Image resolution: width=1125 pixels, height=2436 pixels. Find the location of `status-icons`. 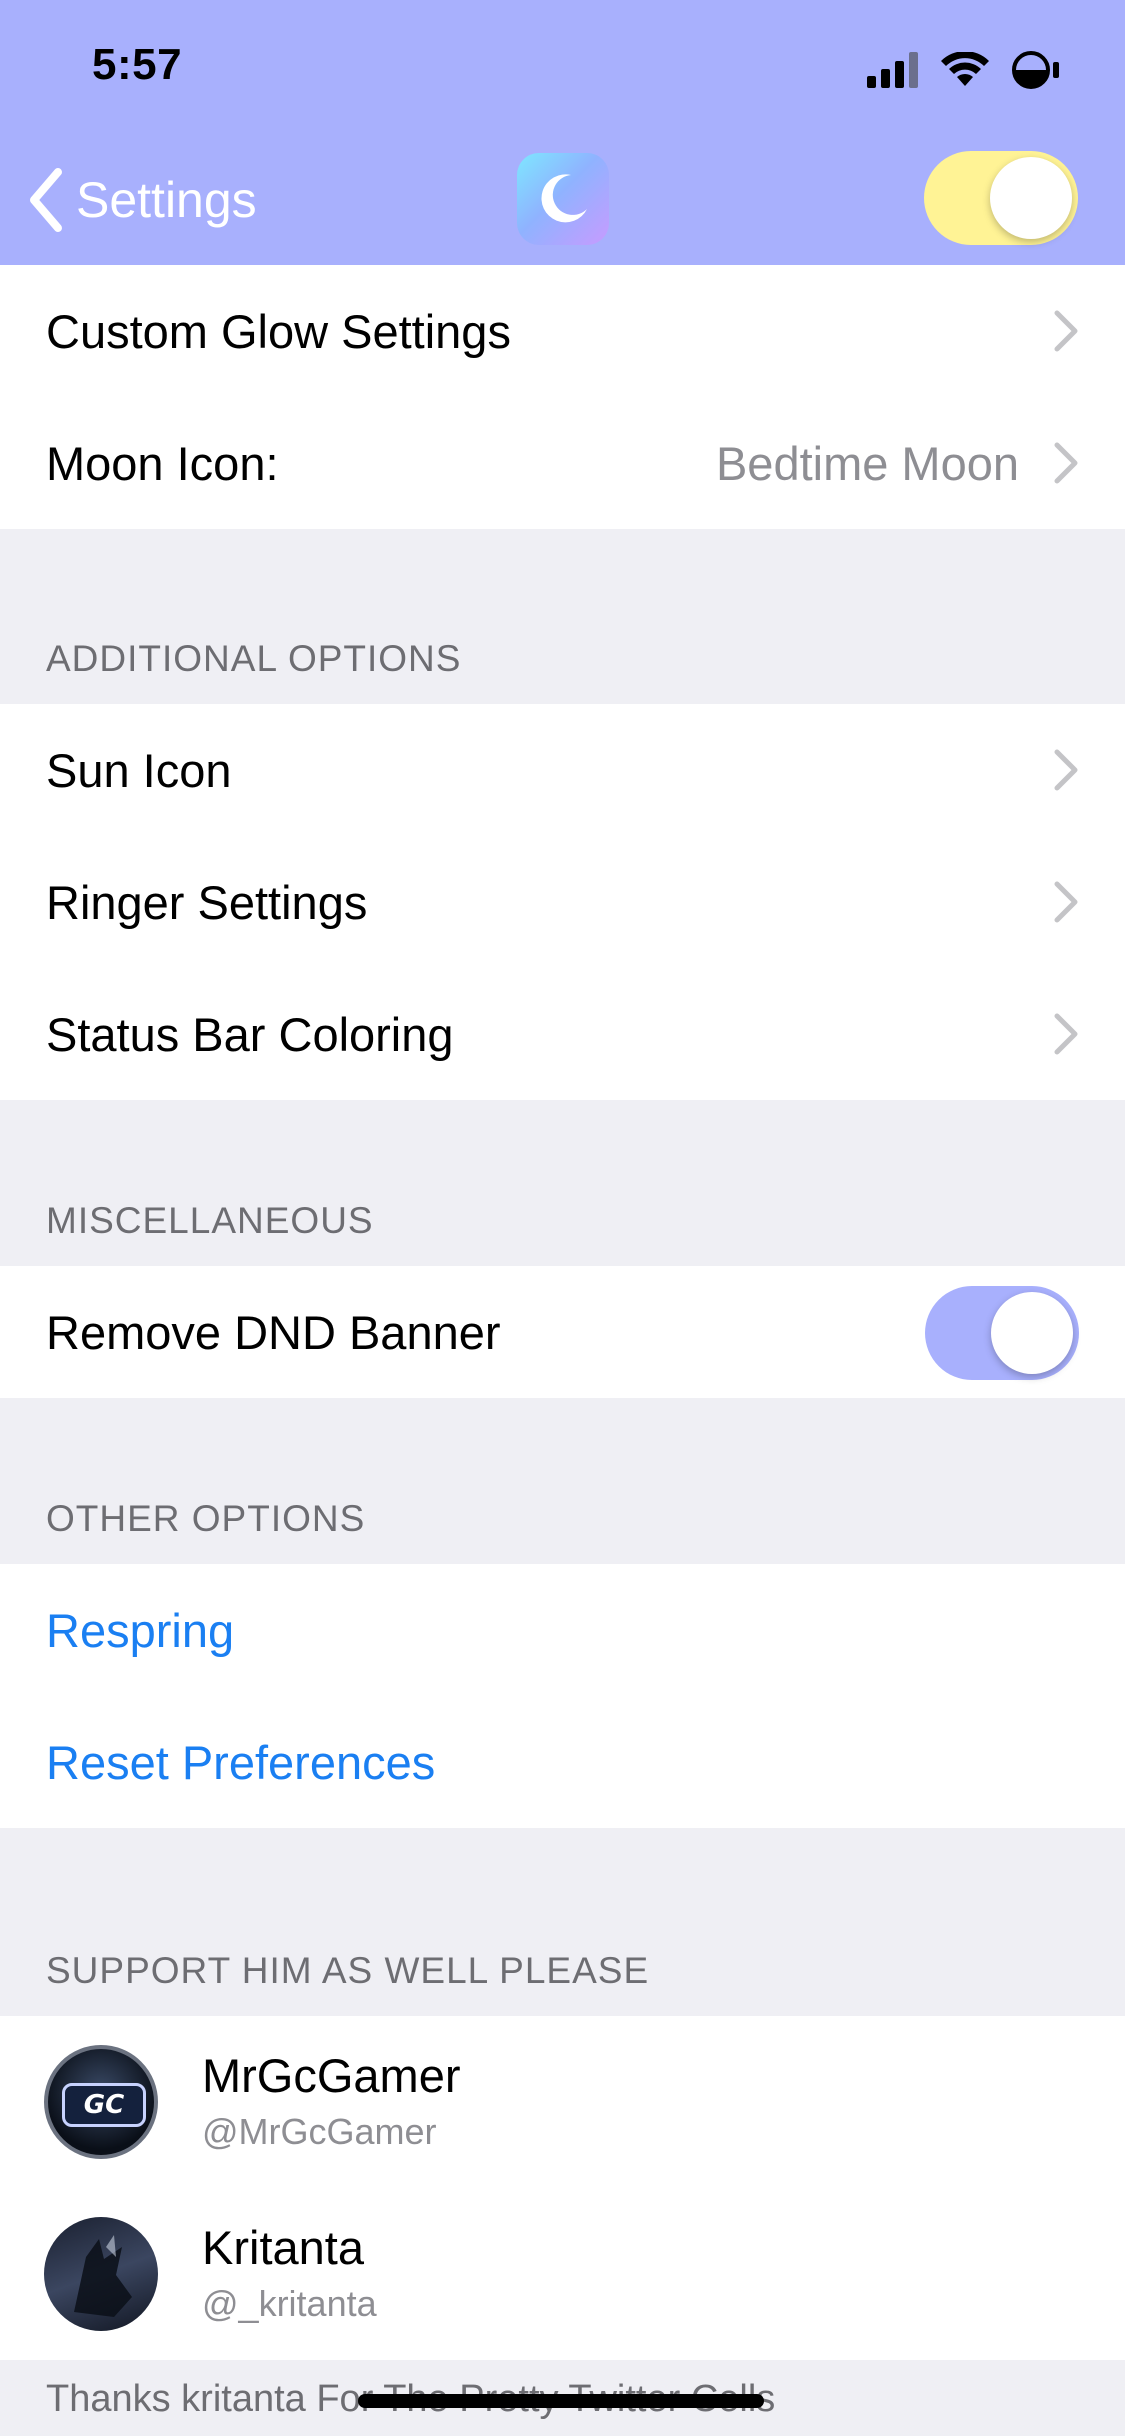

status-icons is located at coordinates (965, 70).